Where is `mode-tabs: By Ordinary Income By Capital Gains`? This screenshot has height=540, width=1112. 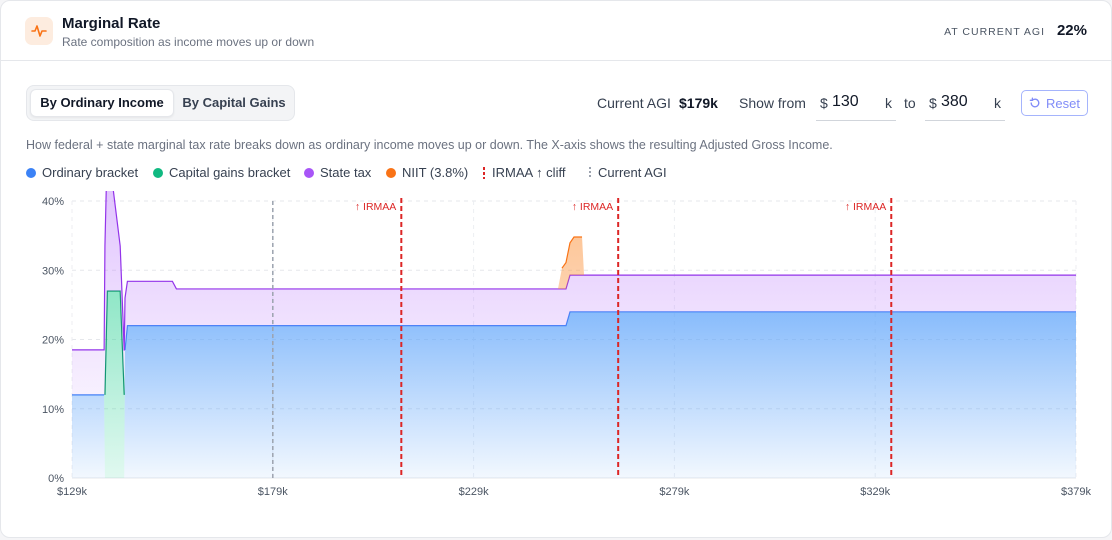 mode-tabs: By Ordinary Income By Capital Gains is located at coordinates (160, 103).